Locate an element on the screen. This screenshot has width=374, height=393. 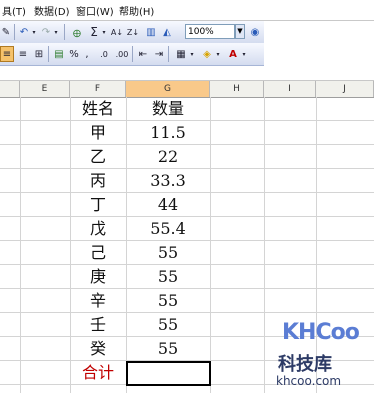
brush-icon: ✎ is located at coordinates (6, 32).